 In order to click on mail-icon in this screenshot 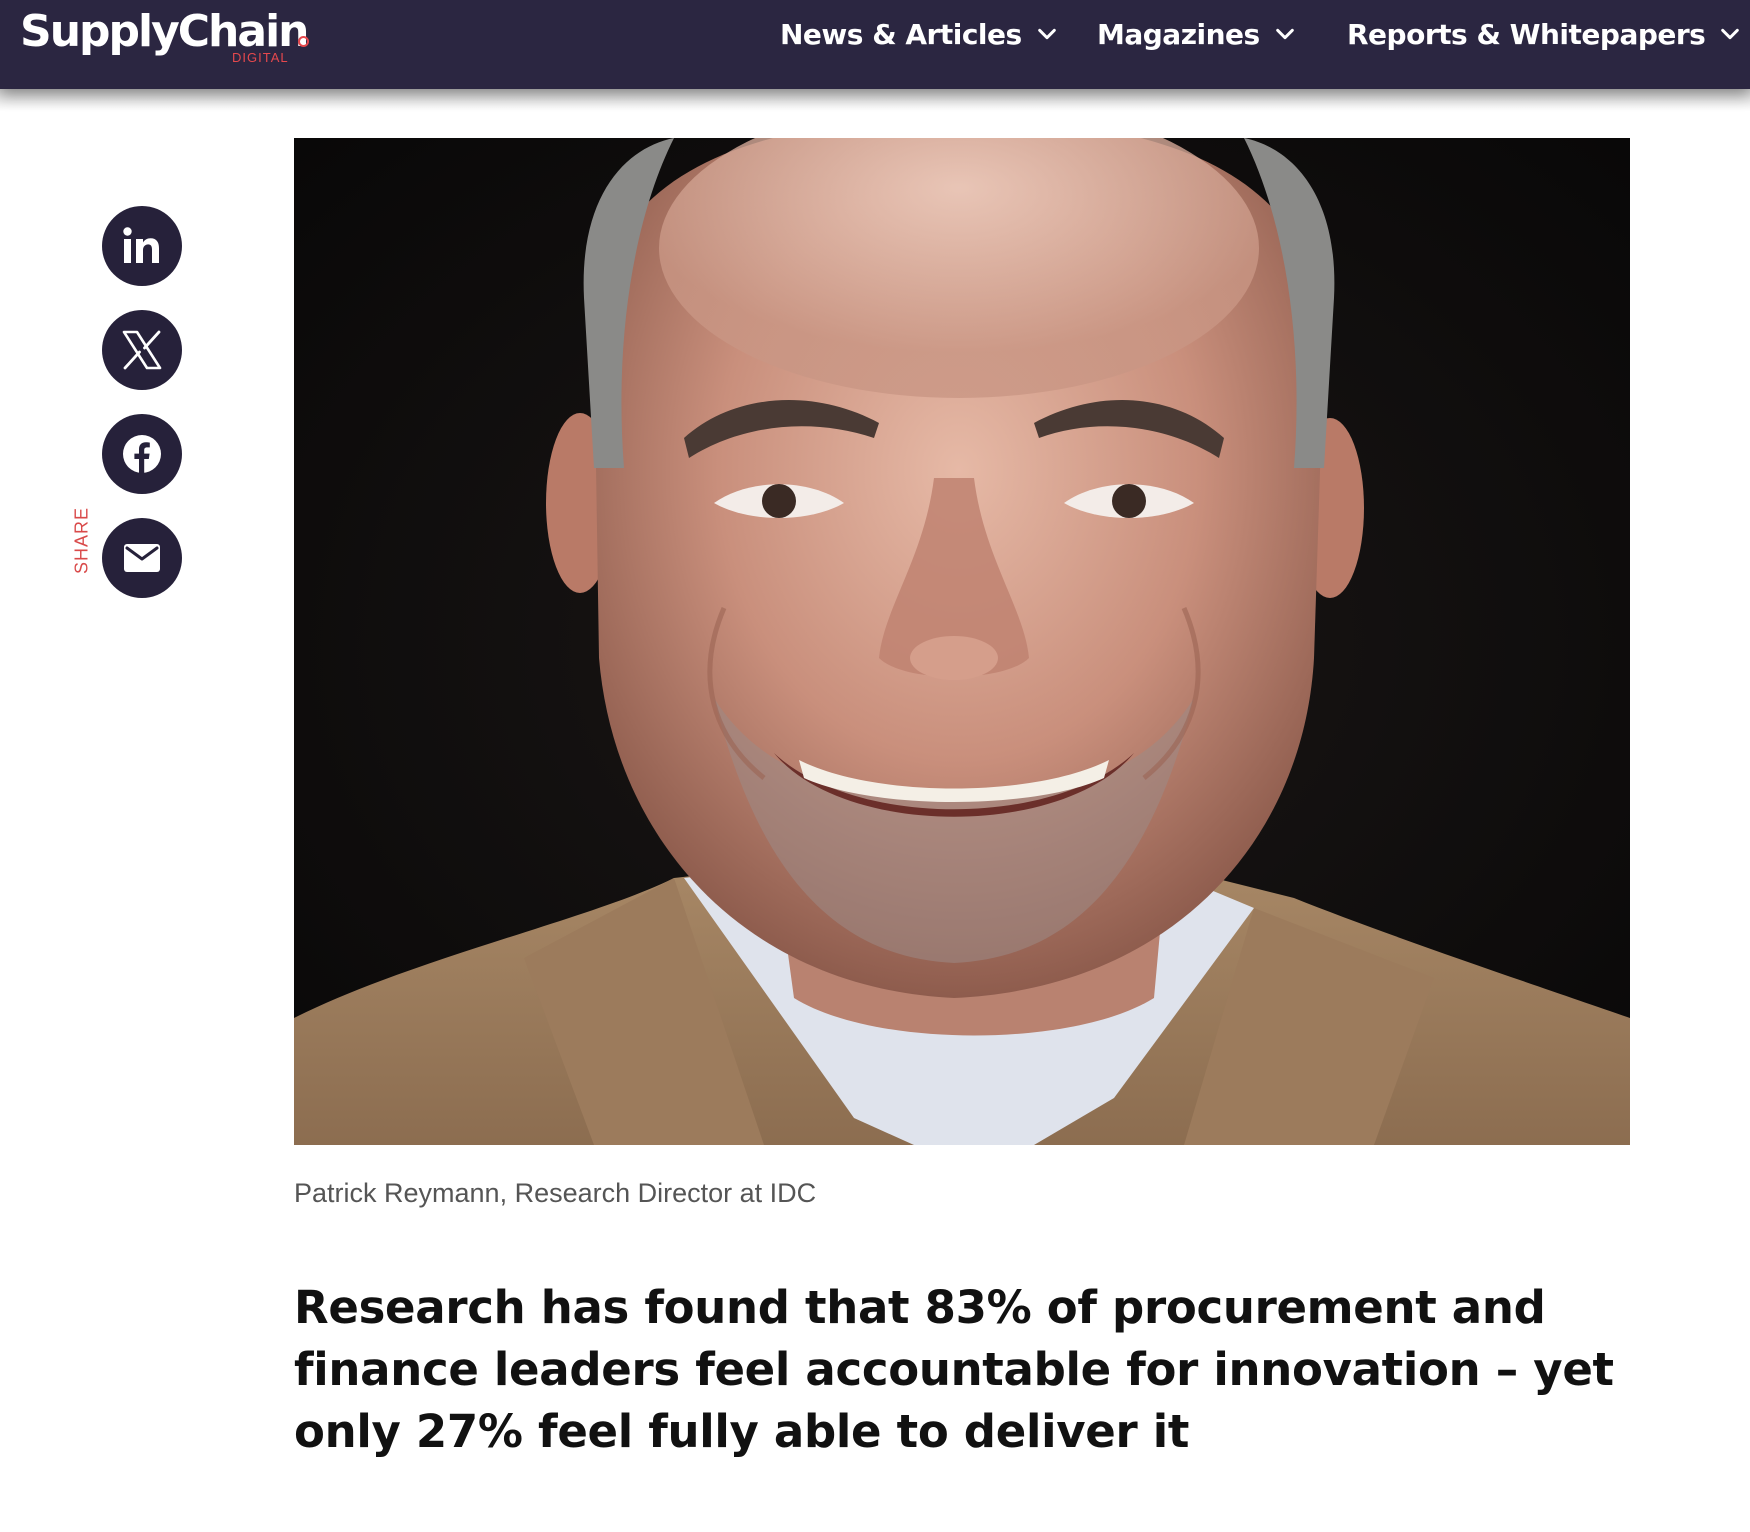, I will do `click(142, 558)`.